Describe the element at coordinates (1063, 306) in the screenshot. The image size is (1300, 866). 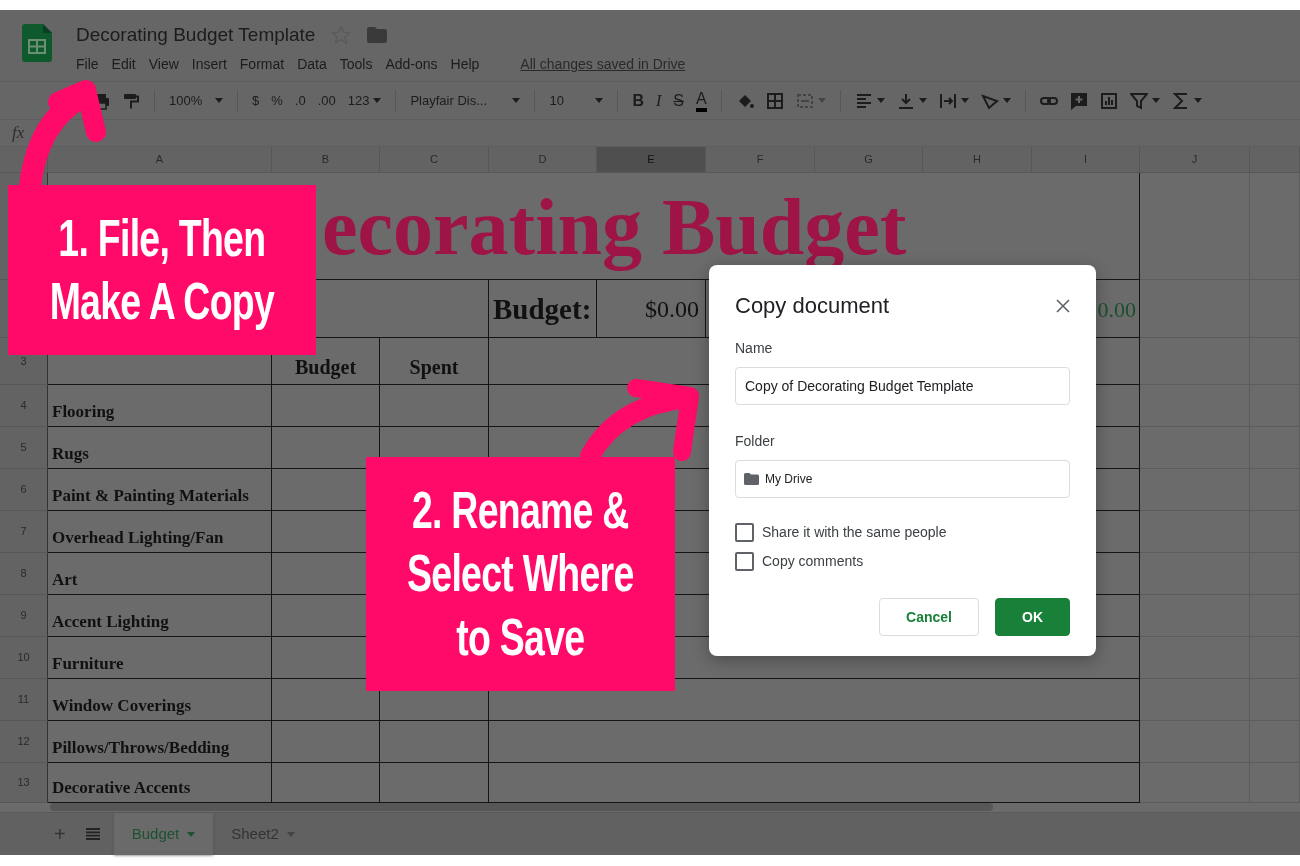
I see `close-icon` at that location.